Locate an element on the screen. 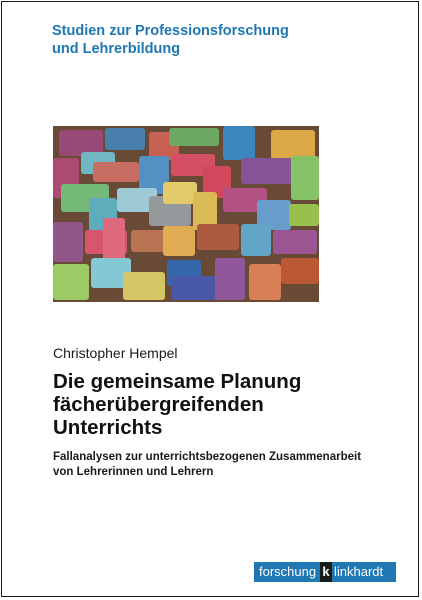  book-title-line-2: fächerübergreifenden is located at coordinates (158, 404).